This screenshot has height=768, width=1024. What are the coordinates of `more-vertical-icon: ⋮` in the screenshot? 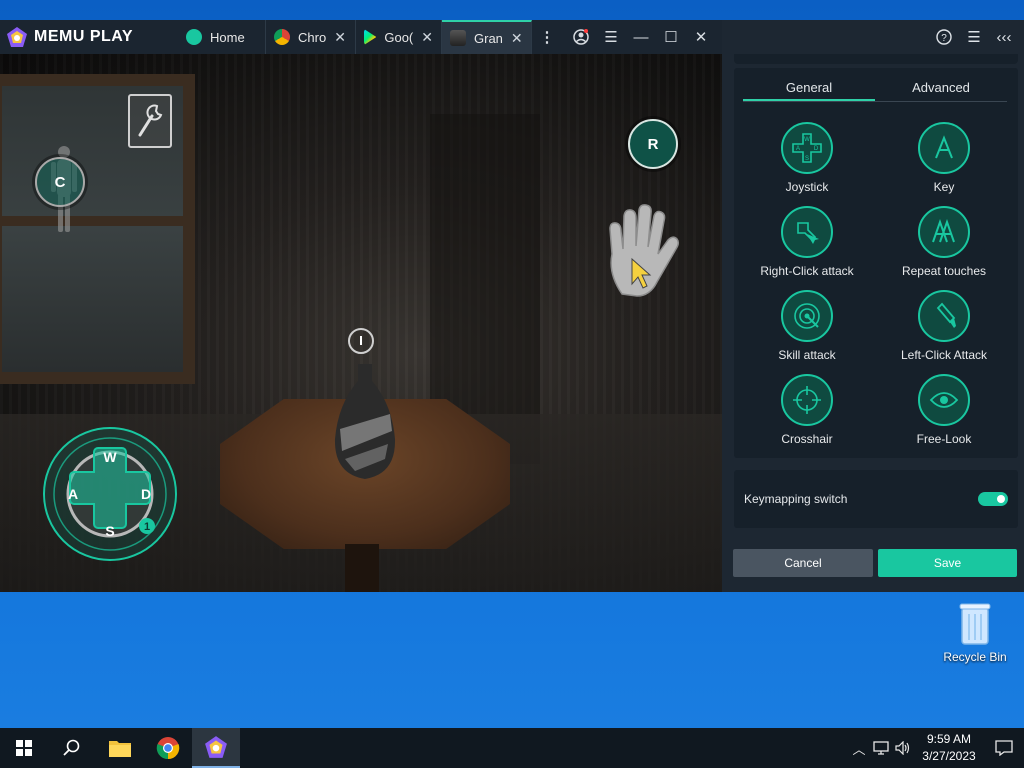 It's located at (547, 37).